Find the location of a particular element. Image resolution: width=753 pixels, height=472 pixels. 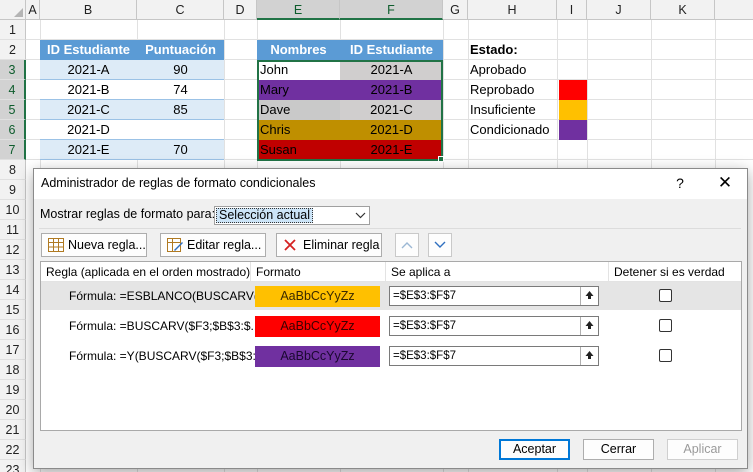

table2-header-names: Nombres is located at coordinates (298, 50).